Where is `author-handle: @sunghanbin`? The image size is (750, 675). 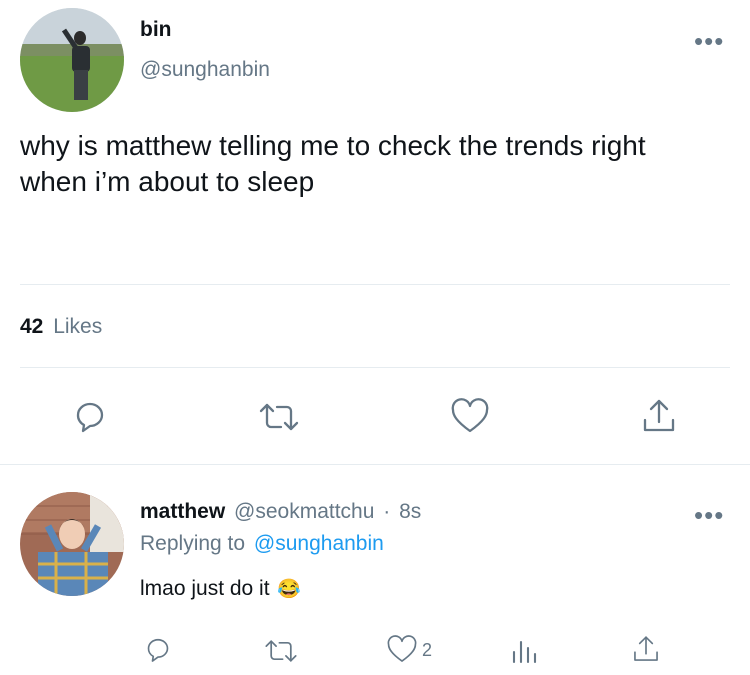
author-handle: @sunghanbin is located at coordinates (205, 70).